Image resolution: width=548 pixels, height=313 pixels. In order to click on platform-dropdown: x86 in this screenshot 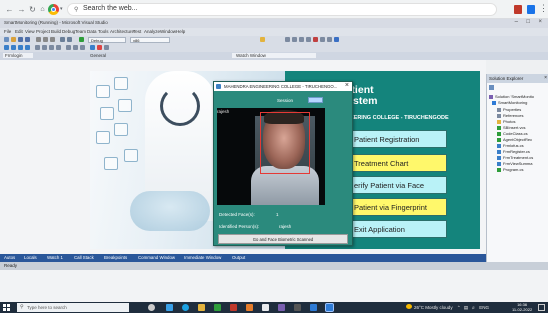, I will do `click(150, 40)`.